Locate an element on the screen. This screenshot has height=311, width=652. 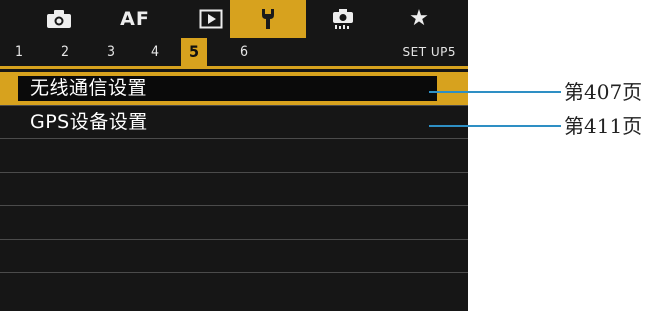
page-number-5: 5 is located at coordinates (194, 52).